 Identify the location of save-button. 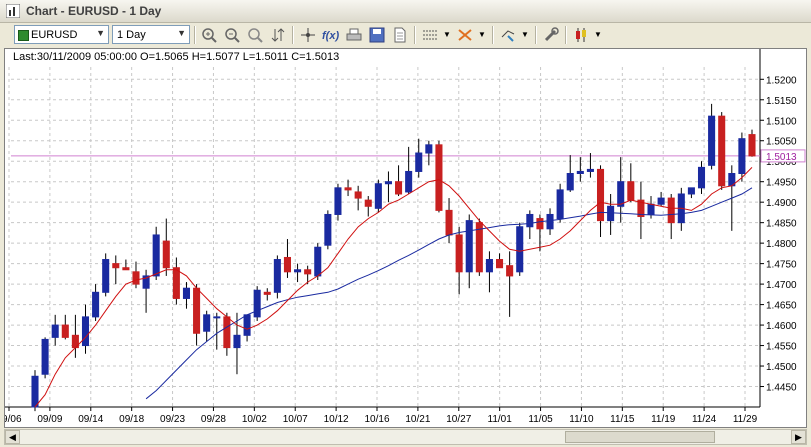
(377, 35).